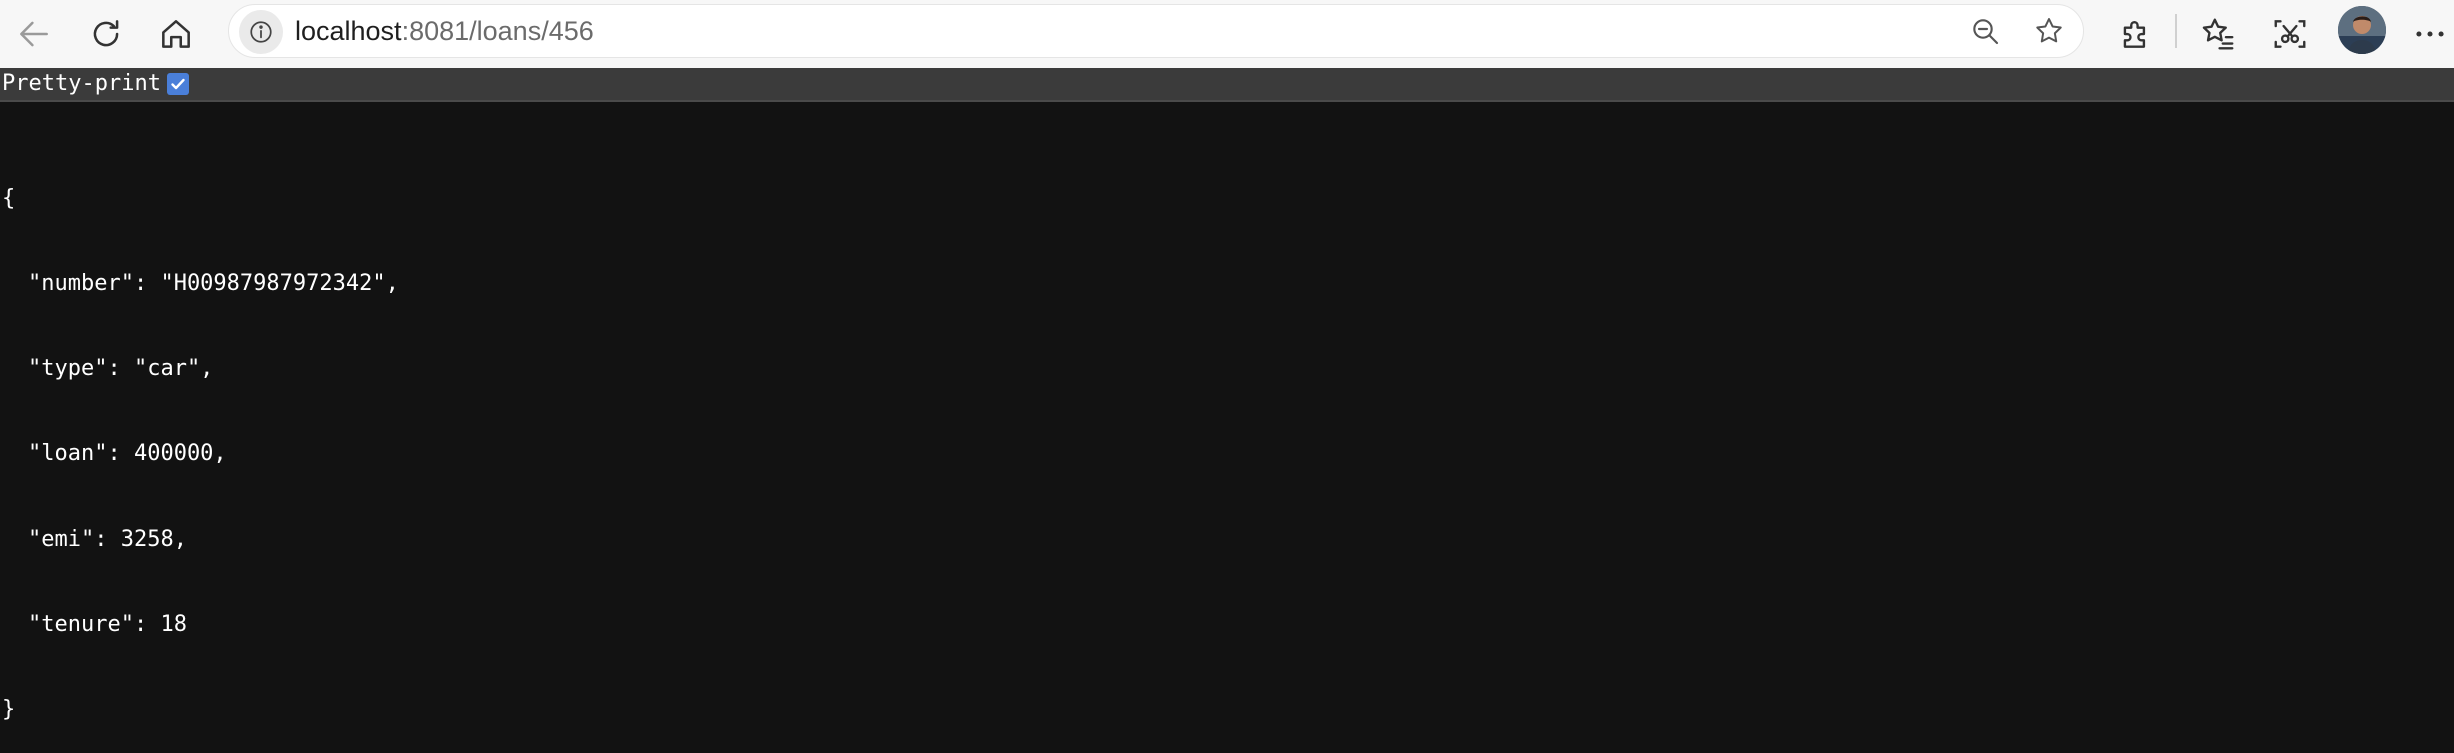  I want to click on more-menu-button, so click(2429, 34).